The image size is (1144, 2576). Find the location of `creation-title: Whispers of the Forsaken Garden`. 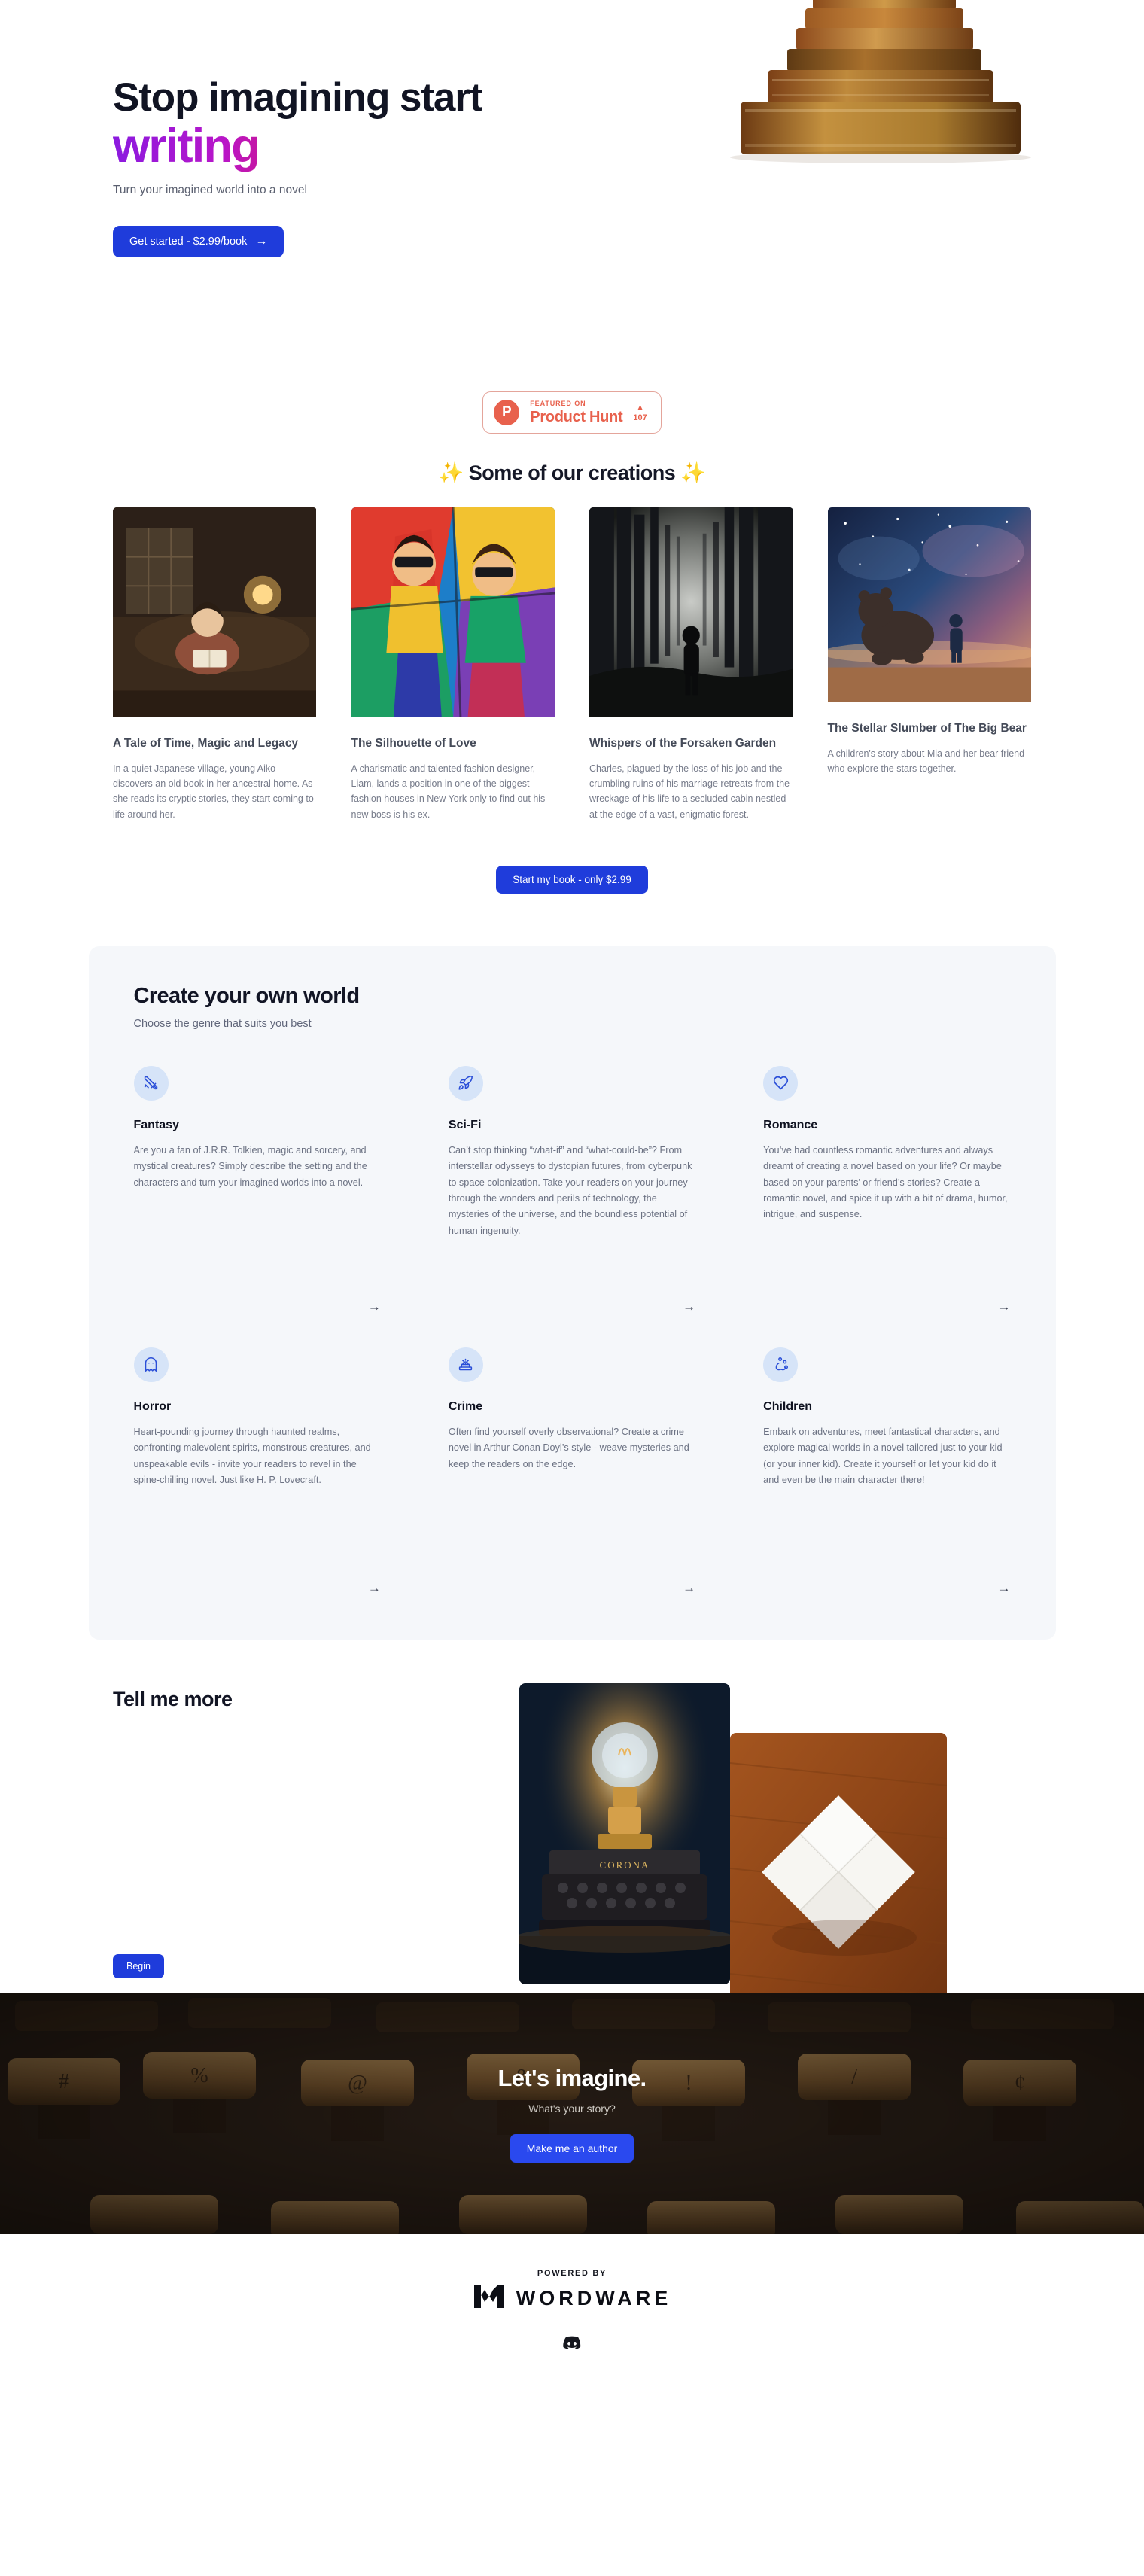

creation-title: Whispers of the Forsaken Garden is located at coordinates (683, 744).